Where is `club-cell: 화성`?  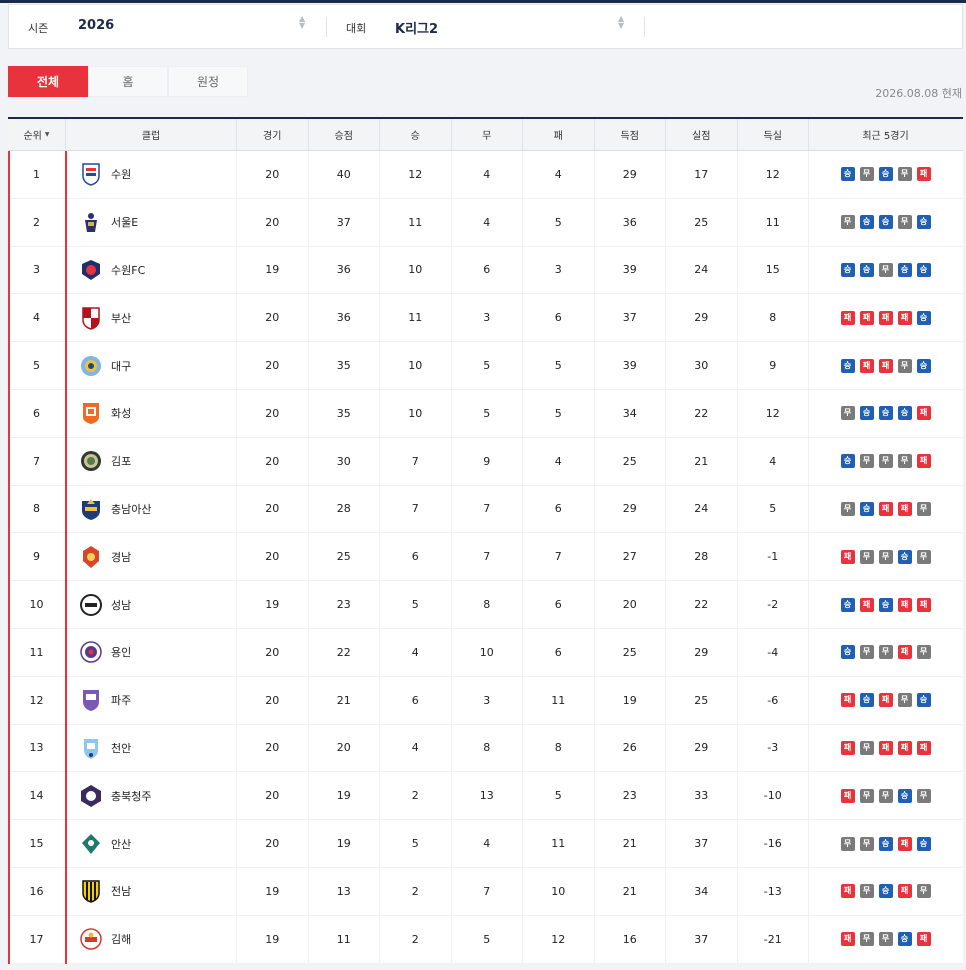 club-cell: 화성 is located at coordinates (151, 413).